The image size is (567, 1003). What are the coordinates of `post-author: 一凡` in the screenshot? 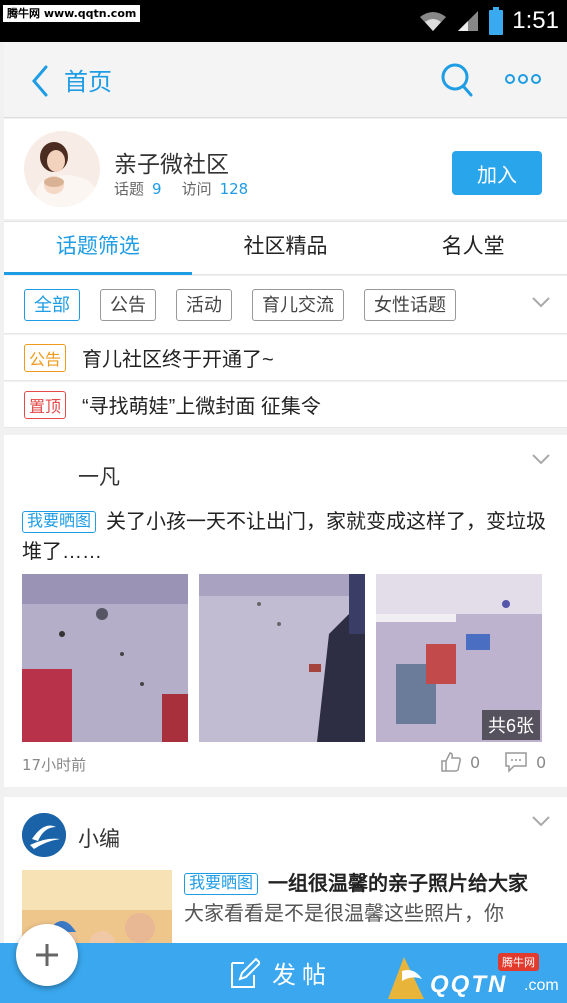 It's located at (99, 476).